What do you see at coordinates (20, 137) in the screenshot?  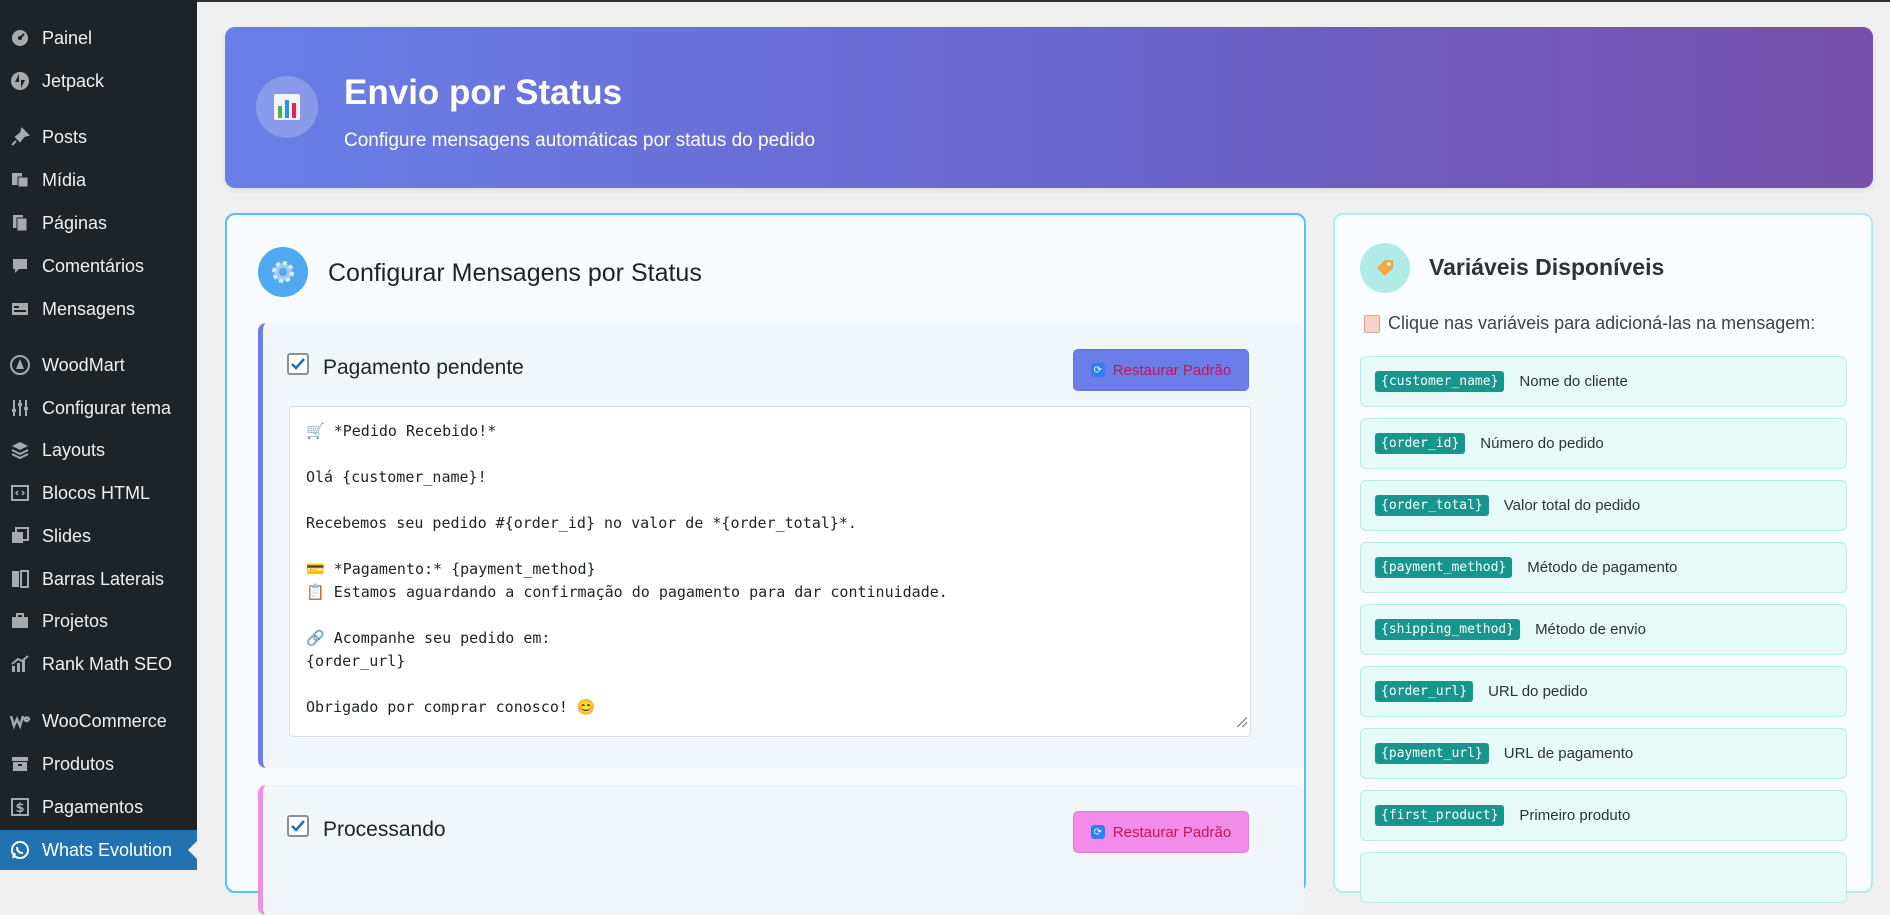 I see `pin-icon` at bounding box center [20, 137].